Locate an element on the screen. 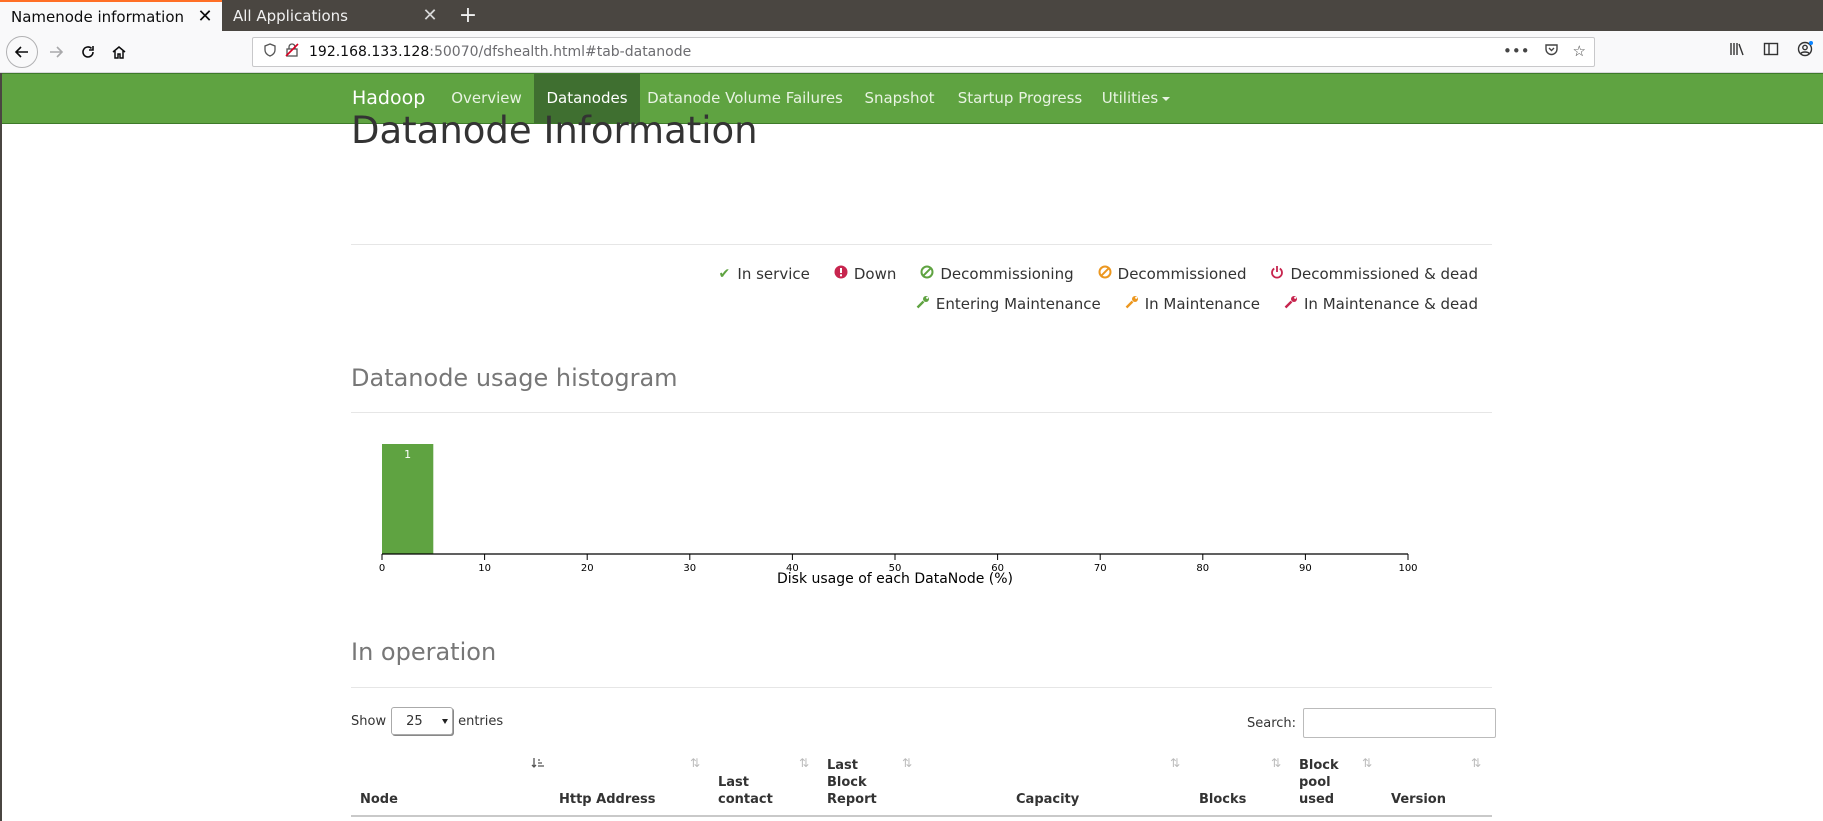 The height and width of the screenshot is (821, 1823). legend-label: Decommissioning is located at coordinates (1007, 274).